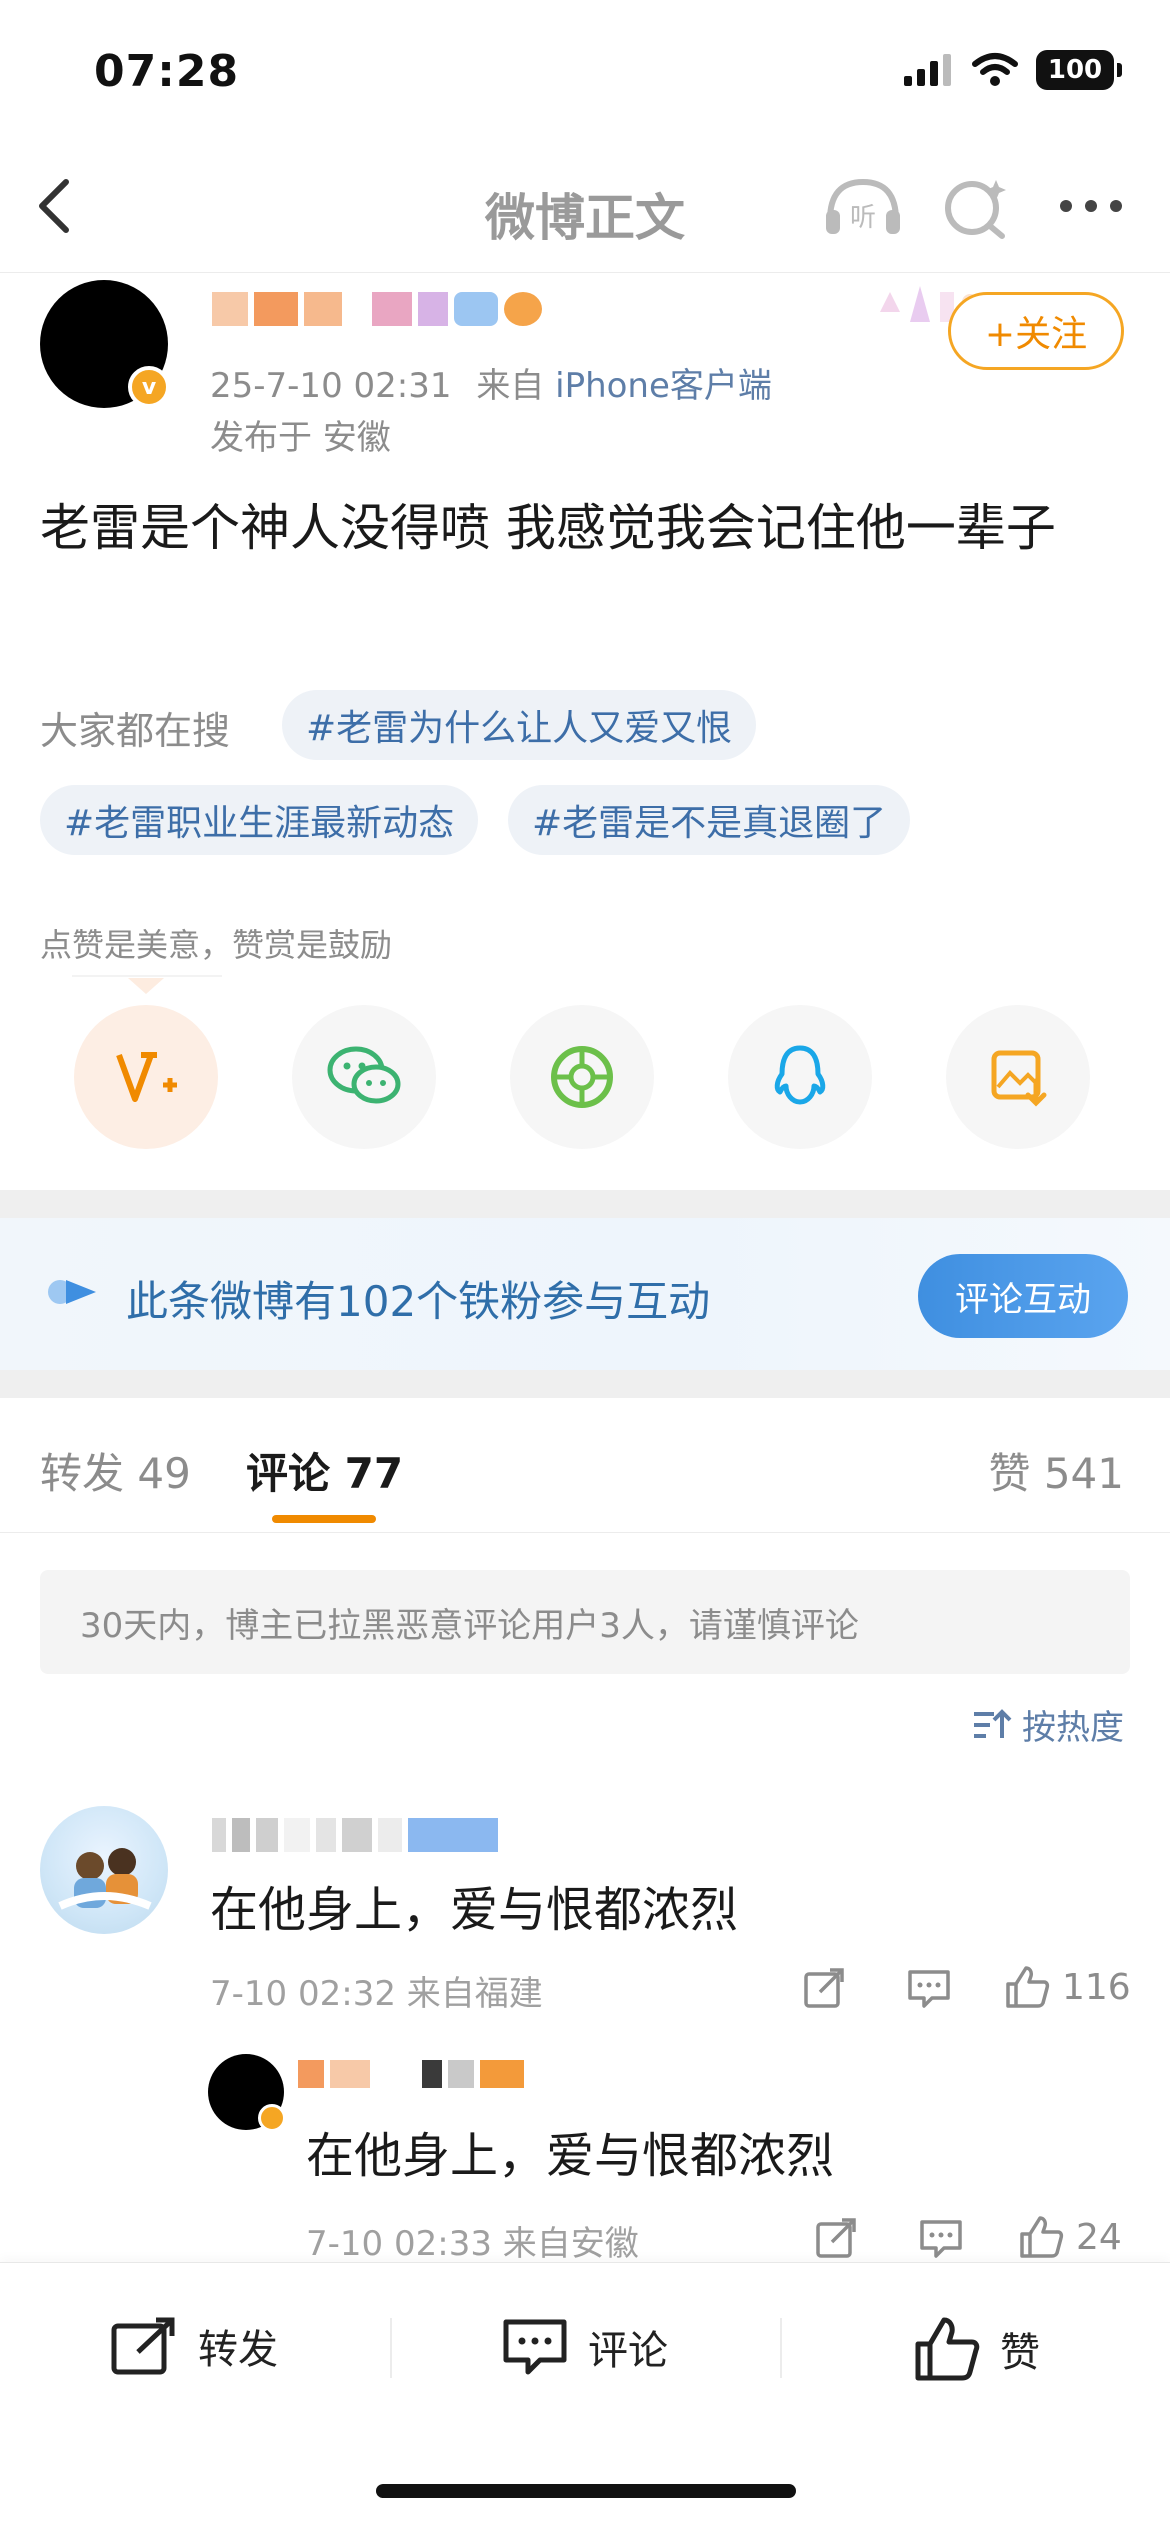  I want to click on post-meta: 25-7-10 02:31 来自 iPhone客户端, so click(491, 382).